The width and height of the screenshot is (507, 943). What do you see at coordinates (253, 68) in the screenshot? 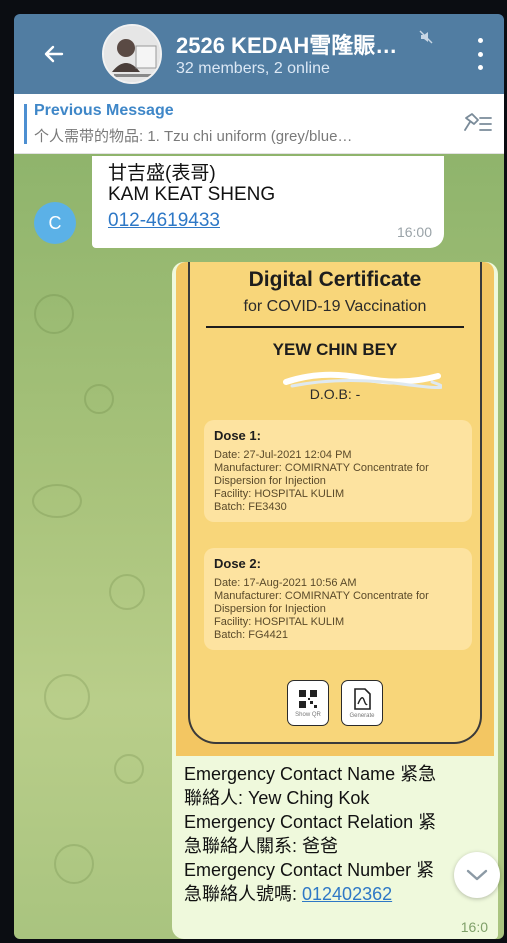
I see `chat-subtitle: 32 members, 2 online` at bounding box center [253, 68].